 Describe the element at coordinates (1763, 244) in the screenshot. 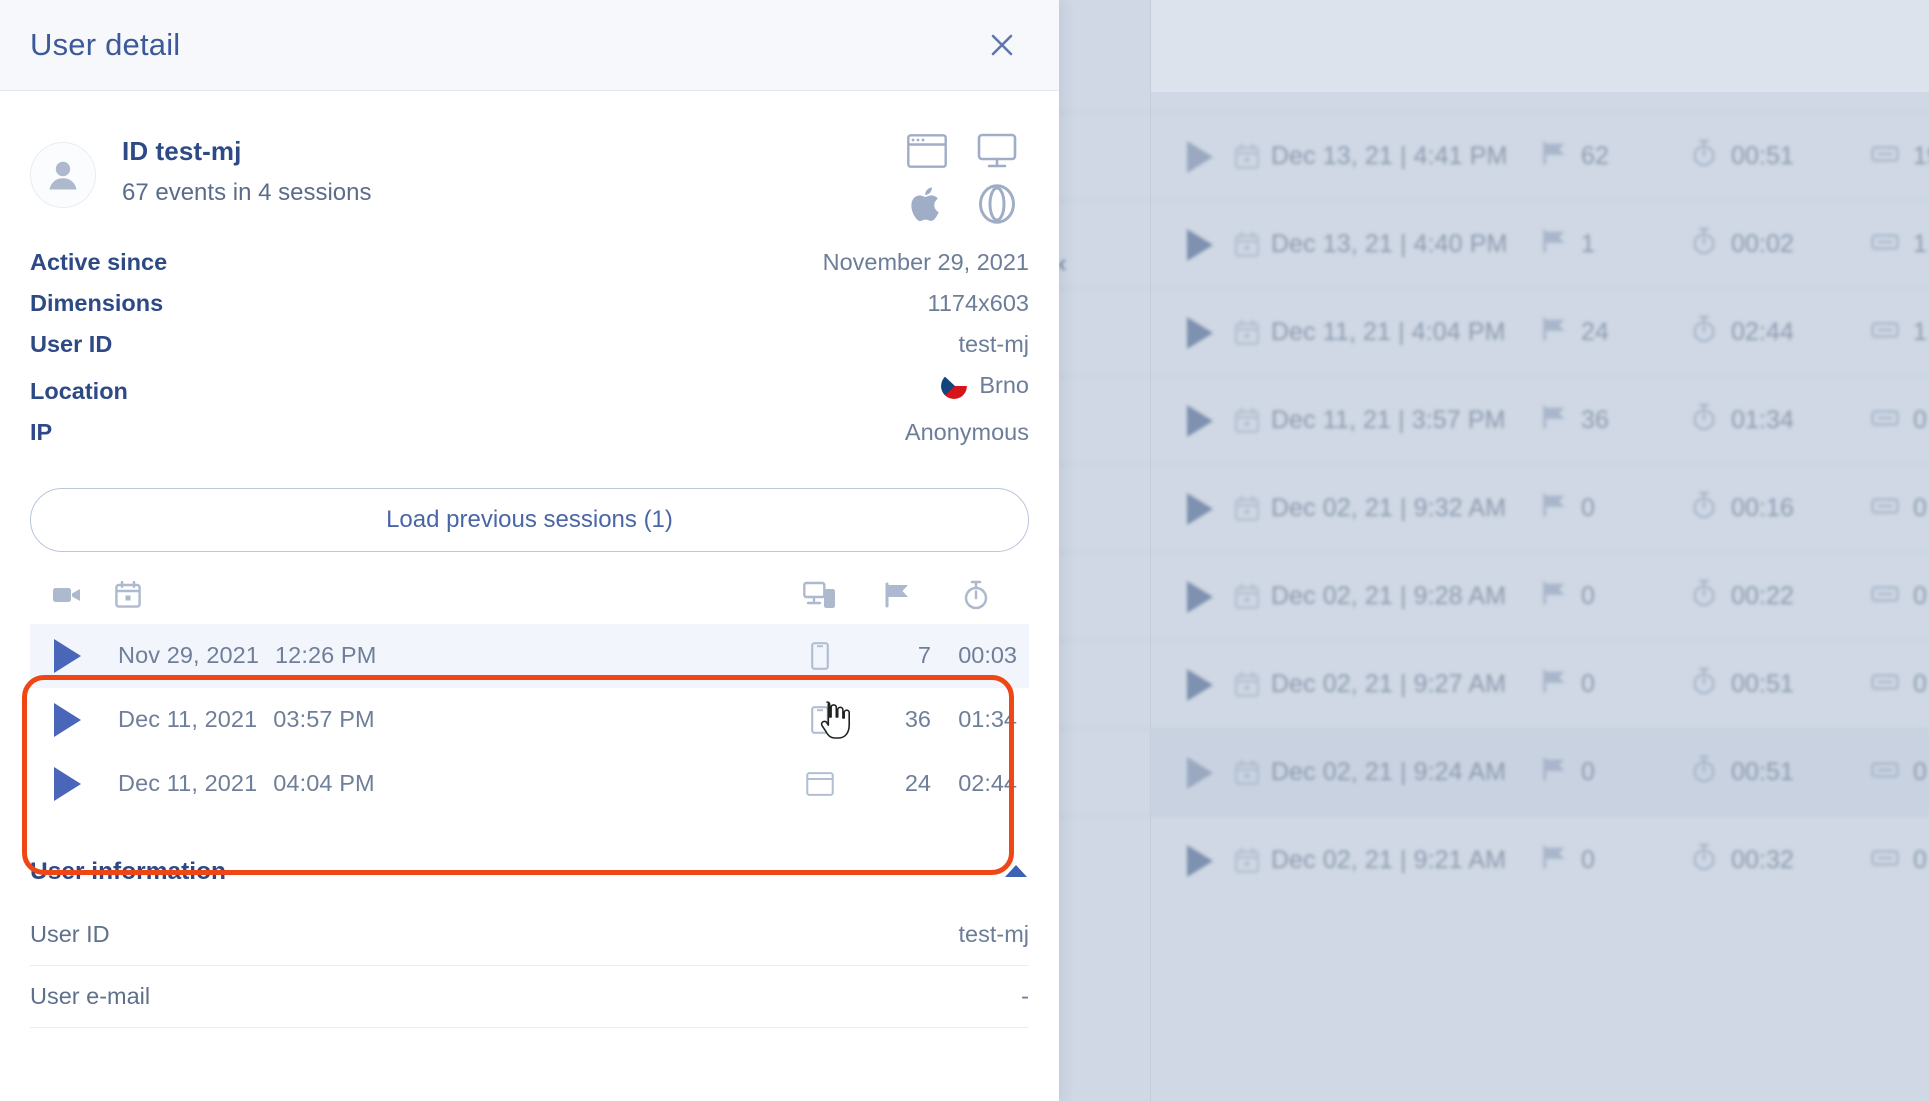

I see `duration-value: 00:02` at that location.